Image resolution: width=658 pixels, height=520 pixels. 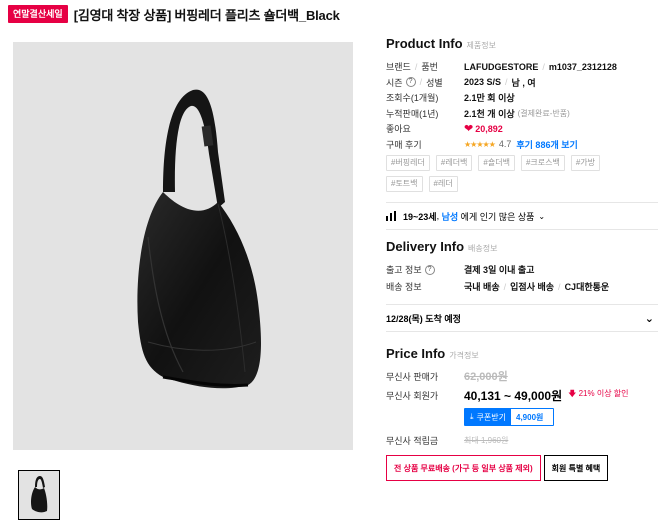 I want to click on points-value: 최대 1,960원, so click(x=486, y=440).